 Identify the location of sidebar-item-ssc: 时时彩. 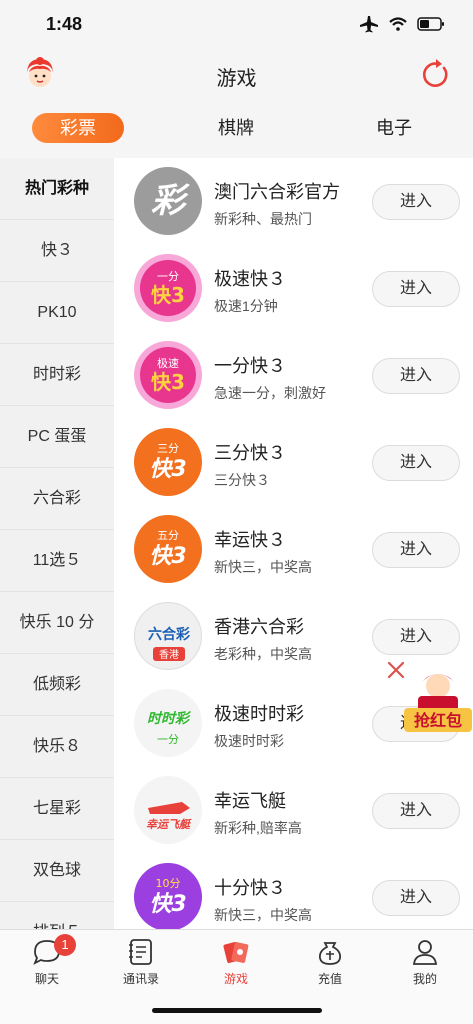
(57, 375).